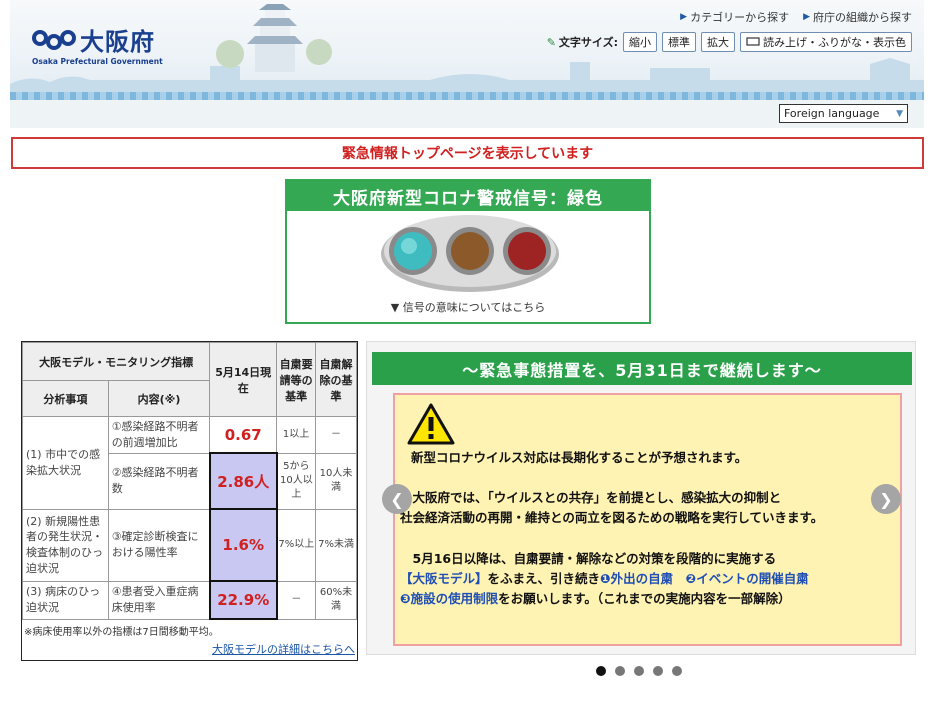 The height and width of the screenshot is (702, 935). I want to click on read-aloud-button: 読み上げ・ふりがな・表示色, so click(826, 42).